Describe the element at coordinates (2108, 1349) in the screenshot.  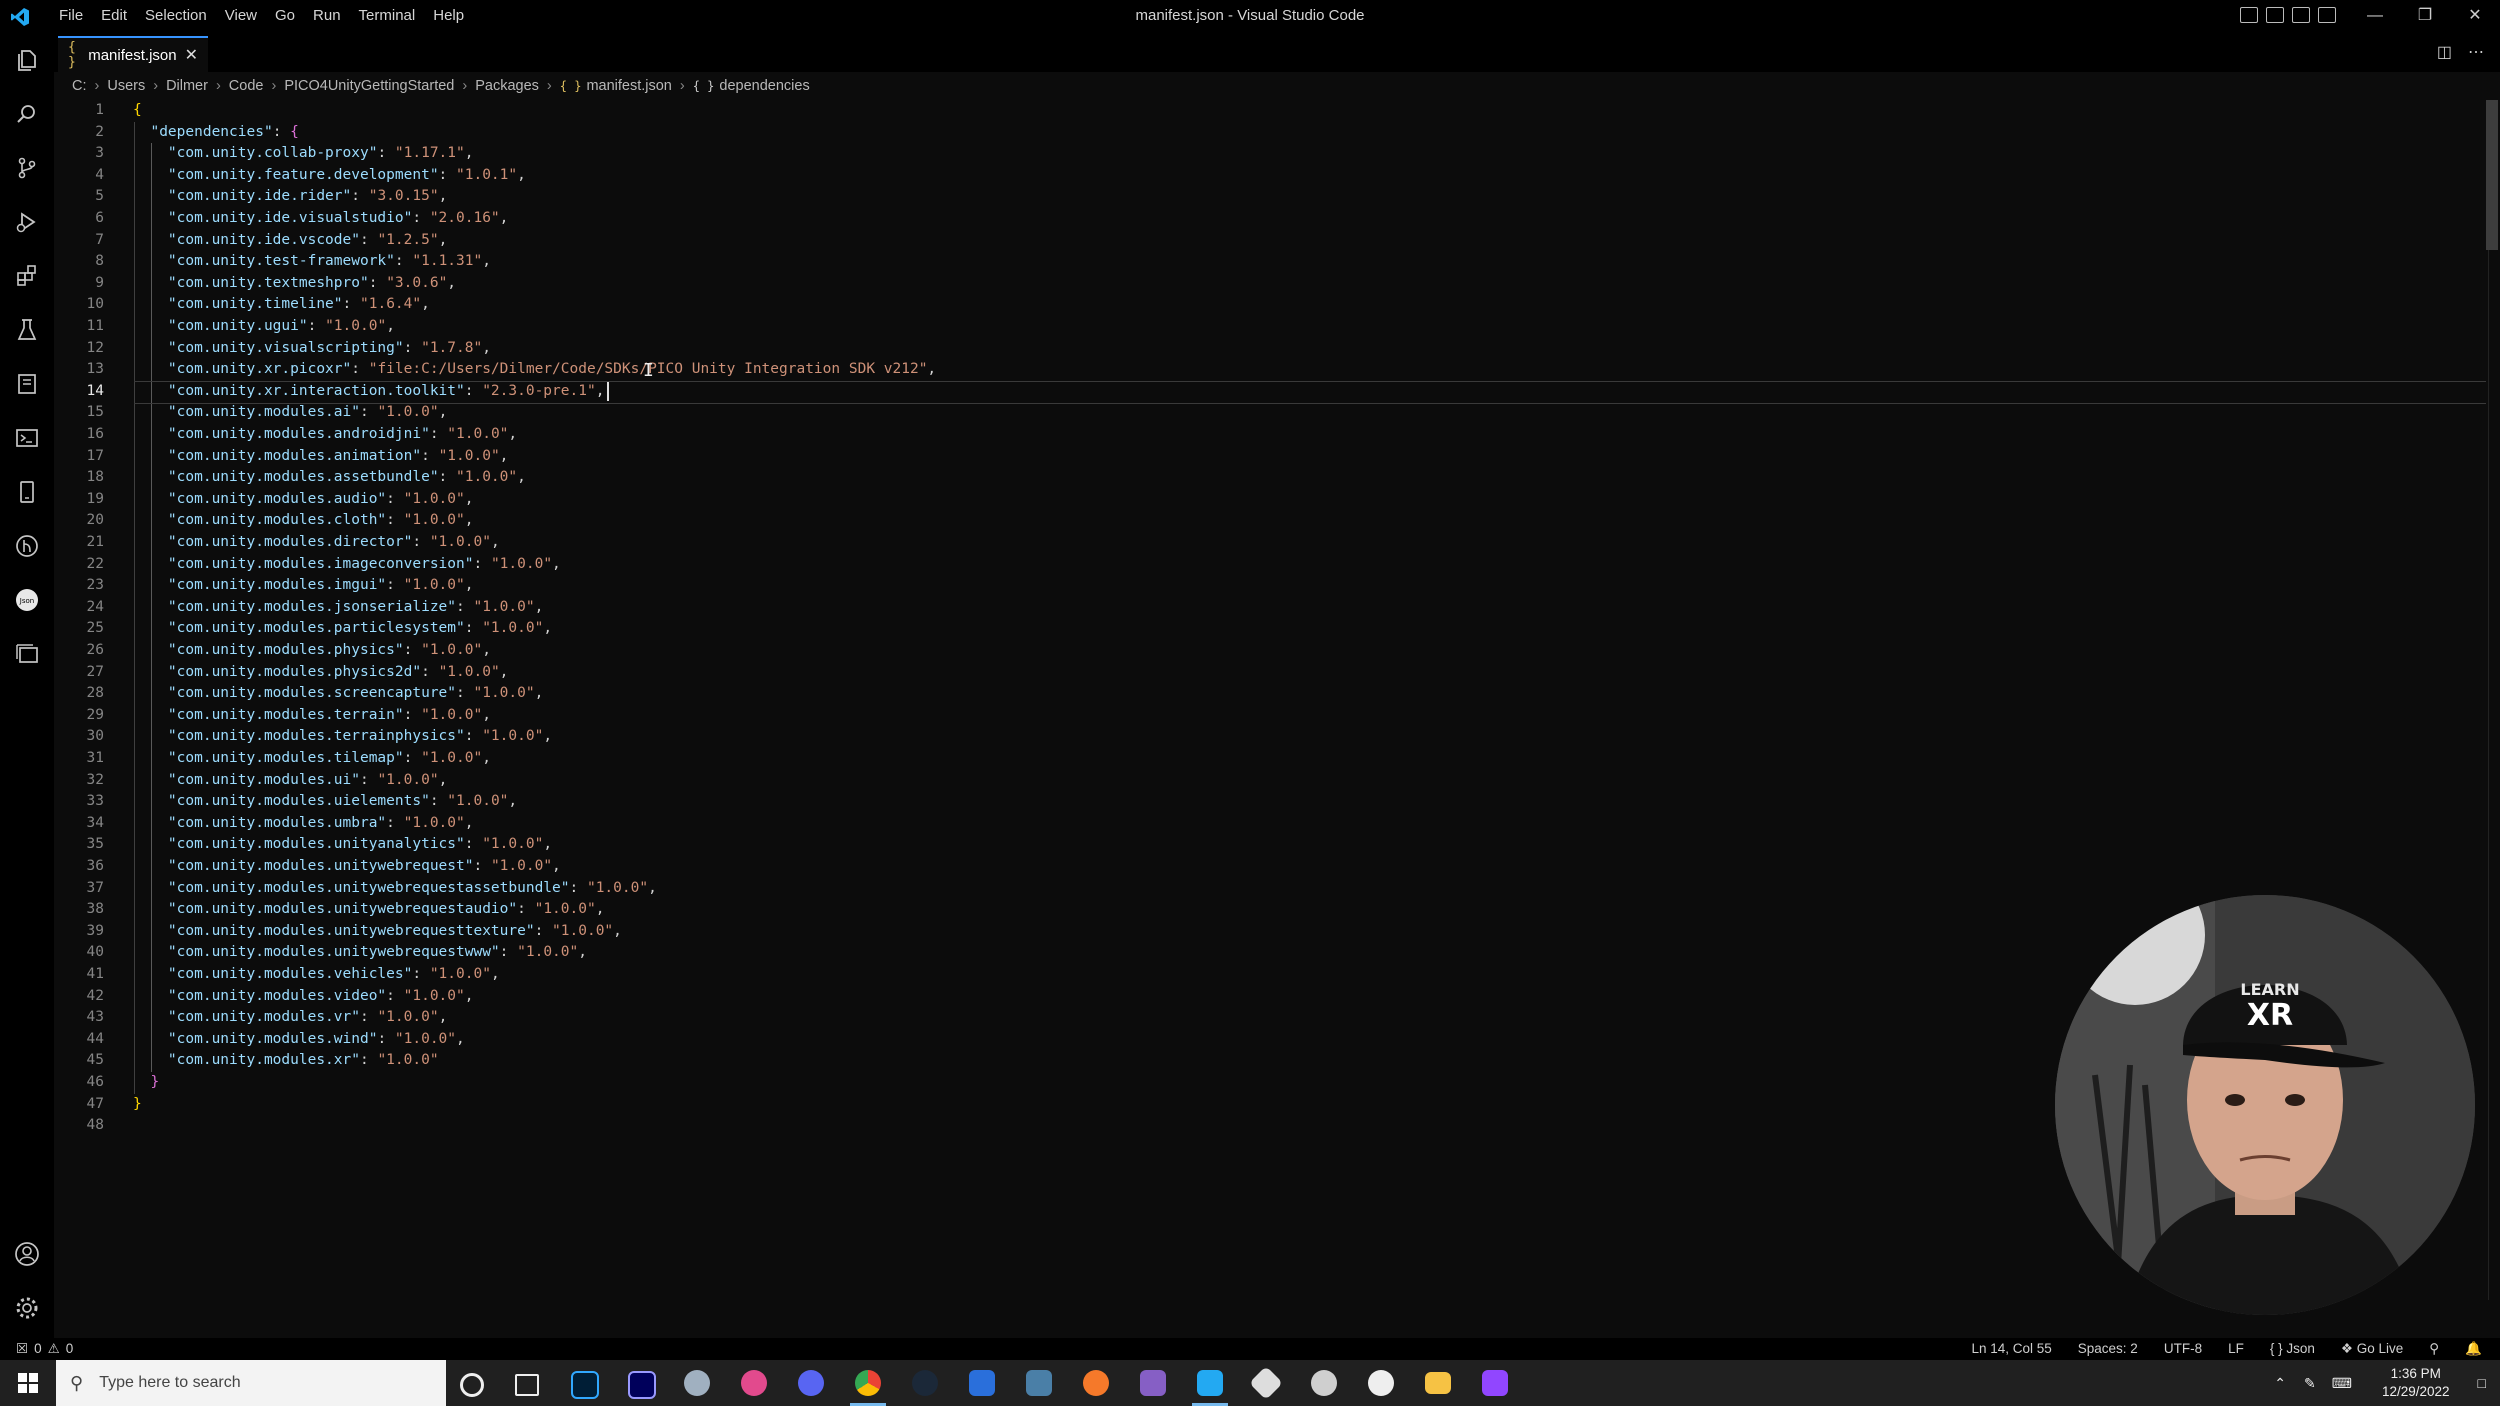
I see `indentation: Spaces: 2` at that location.